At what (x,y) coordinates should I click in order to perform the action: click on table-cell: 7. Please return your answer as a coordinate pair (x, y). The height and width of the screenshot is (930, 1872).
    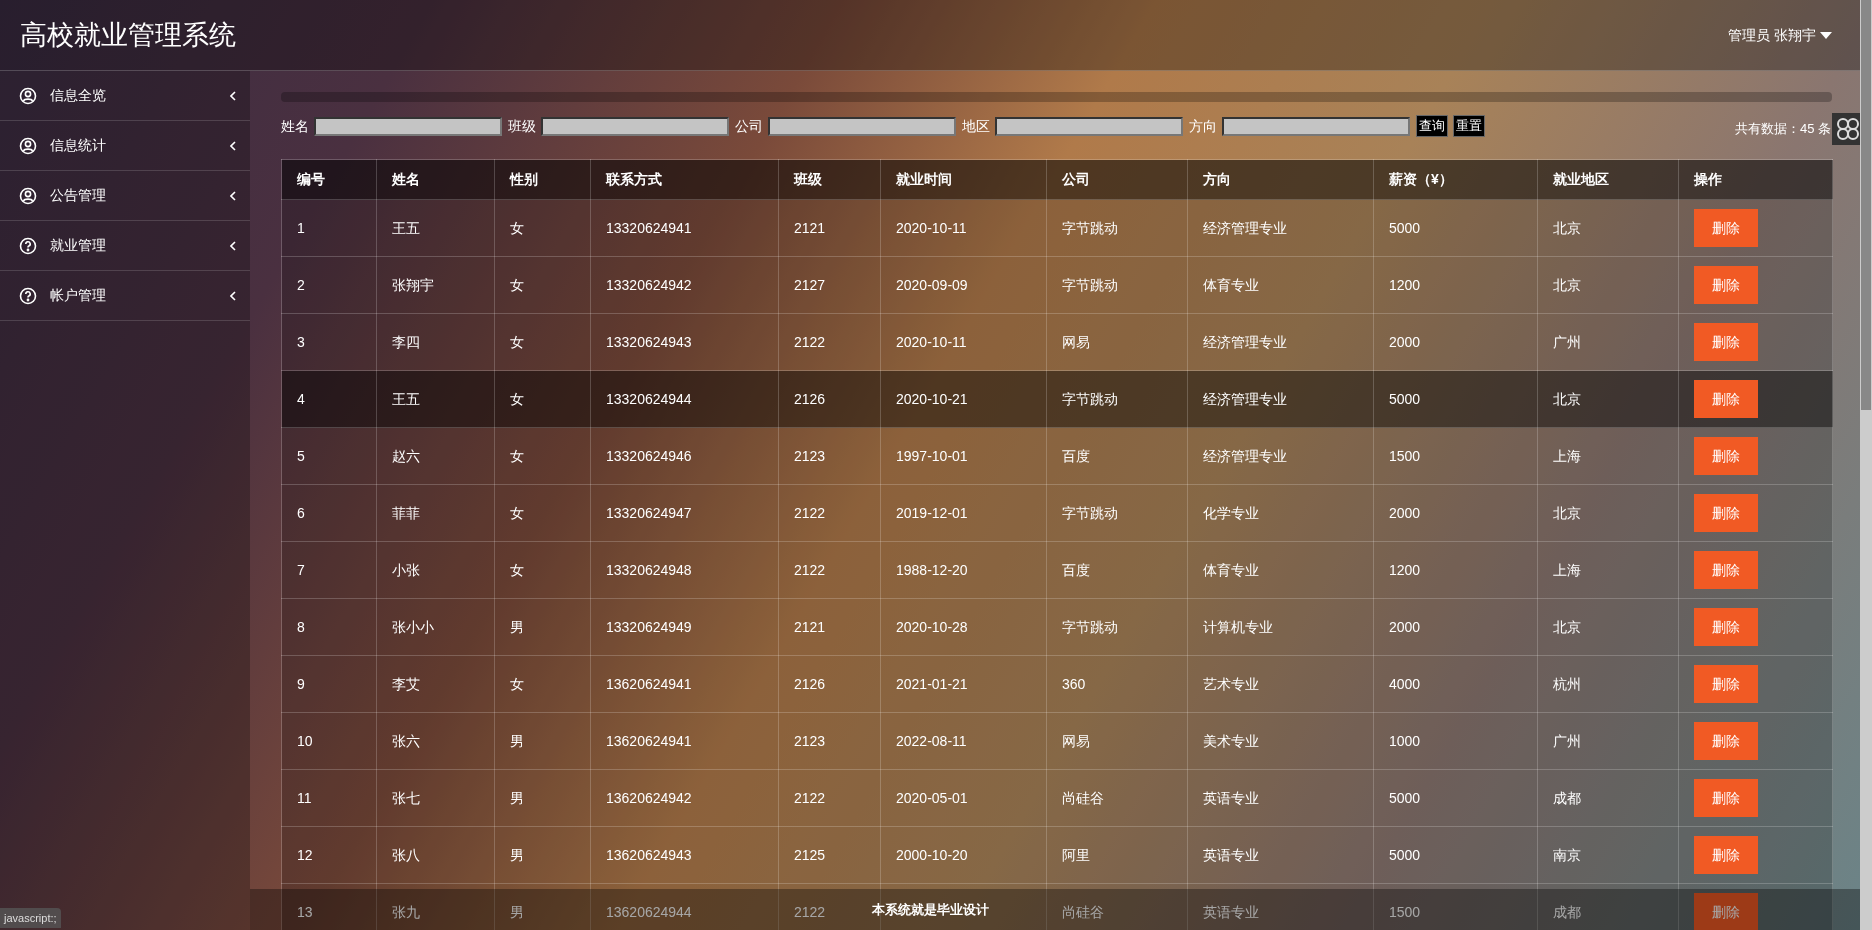
    Looking at the image, I should click on (301, 569).